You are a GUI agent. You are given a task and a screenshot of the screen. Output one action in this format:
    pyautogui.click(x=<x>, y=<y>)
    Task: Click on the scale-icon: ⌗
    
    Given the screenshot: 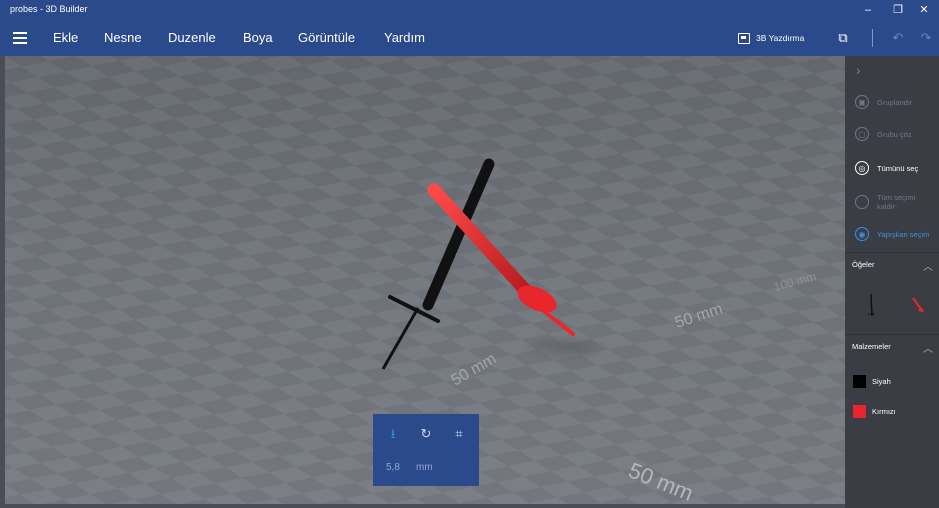 What is the action you would take?
    pyautogui.click(x=459, y=434)
    